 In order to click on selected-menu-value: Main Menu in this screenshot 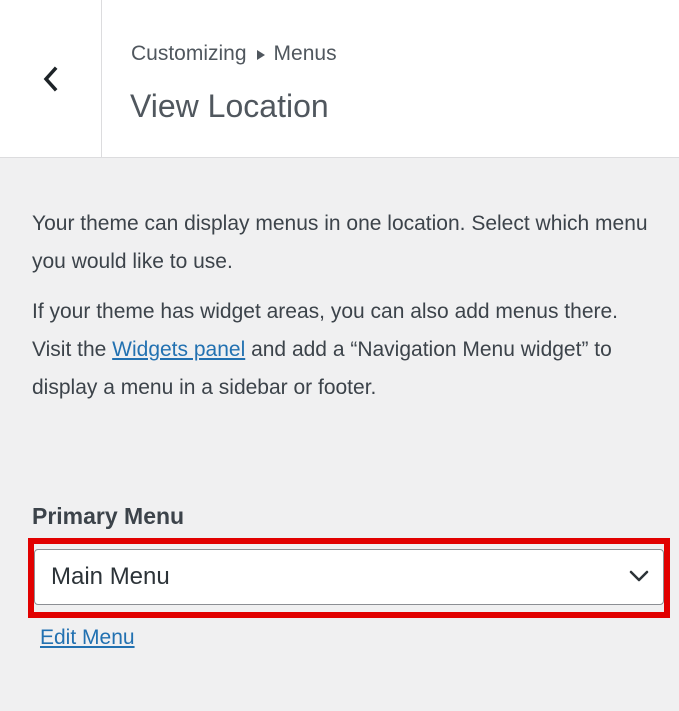, I will do `click(110, 576)`.